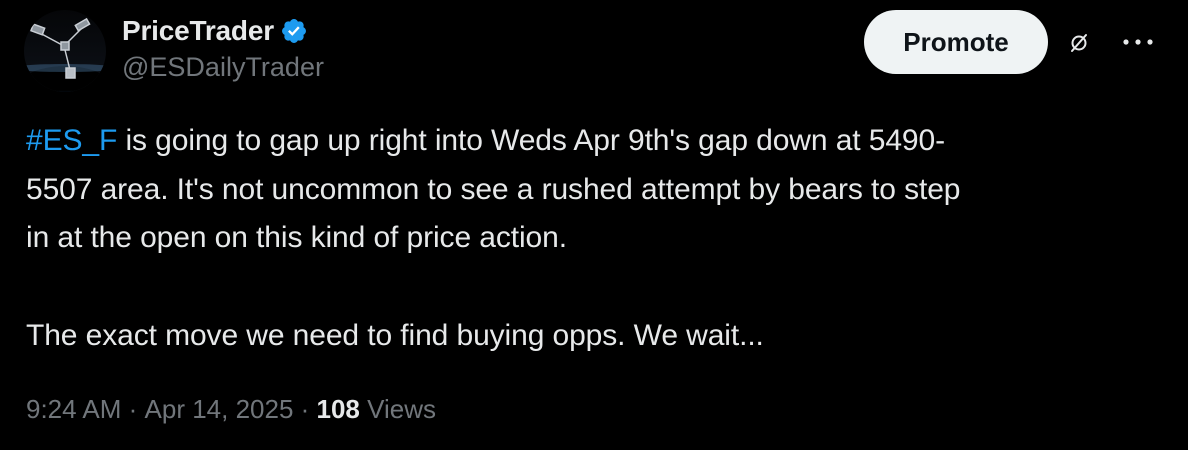 This screenshot has height=450, width=1188. I want to click on hashtag-link: #ES_F, so click(71, 140).